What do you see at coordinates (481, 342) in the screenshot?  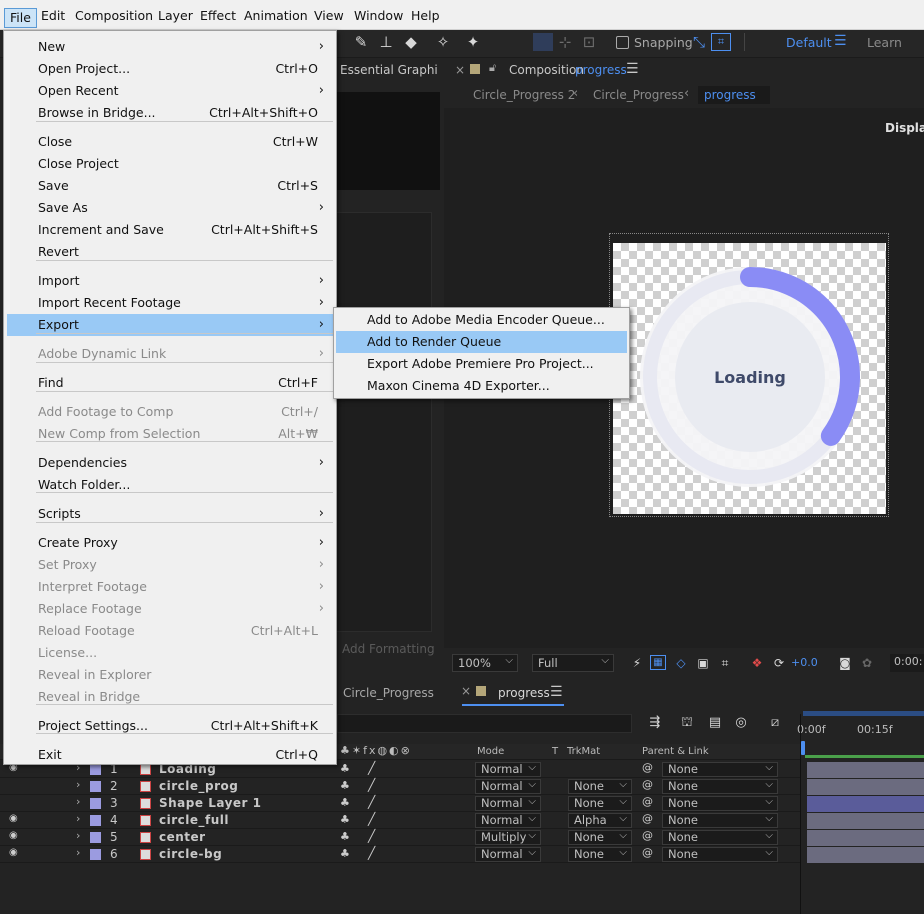 I see `export-item-add-to-render-queue: Add to Render Queue` at bounding box center [481, 342].